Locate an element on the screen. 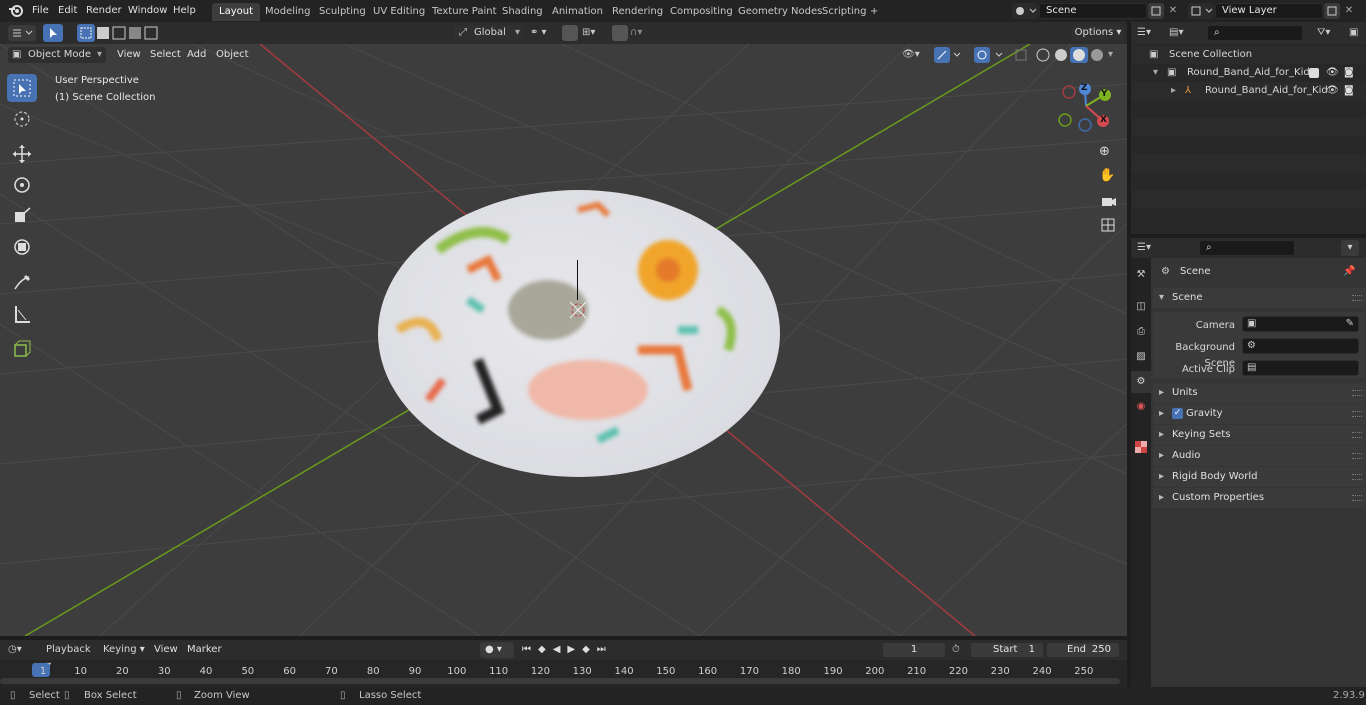 This screenshot has width=1366, height=705. scene-name-field: Scene is located at coordinates (1093, 11).